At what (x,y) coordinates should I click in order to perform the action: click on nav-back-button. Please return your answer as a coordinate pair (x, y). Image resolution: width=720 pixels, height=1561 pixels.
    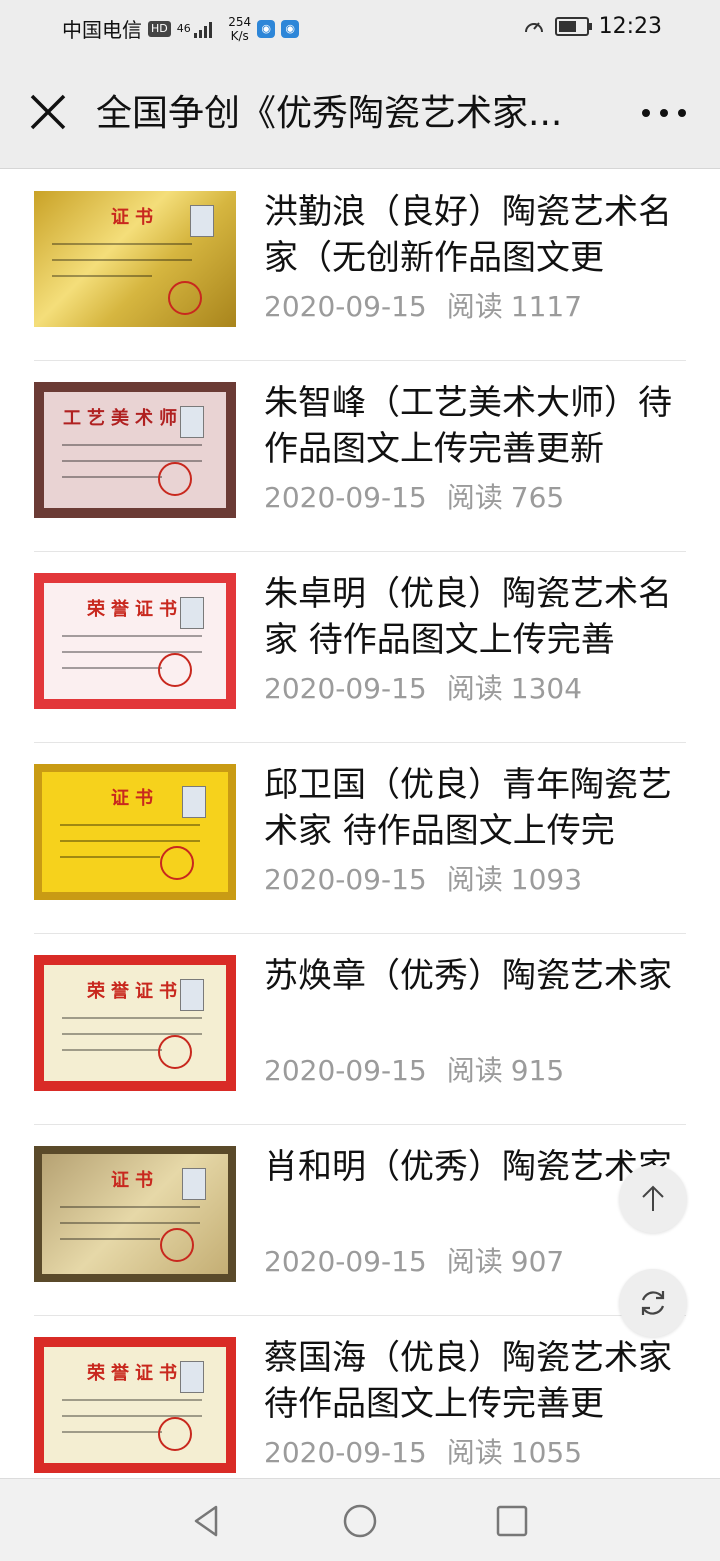
    Looking at the image, I should click on (206, 1521).